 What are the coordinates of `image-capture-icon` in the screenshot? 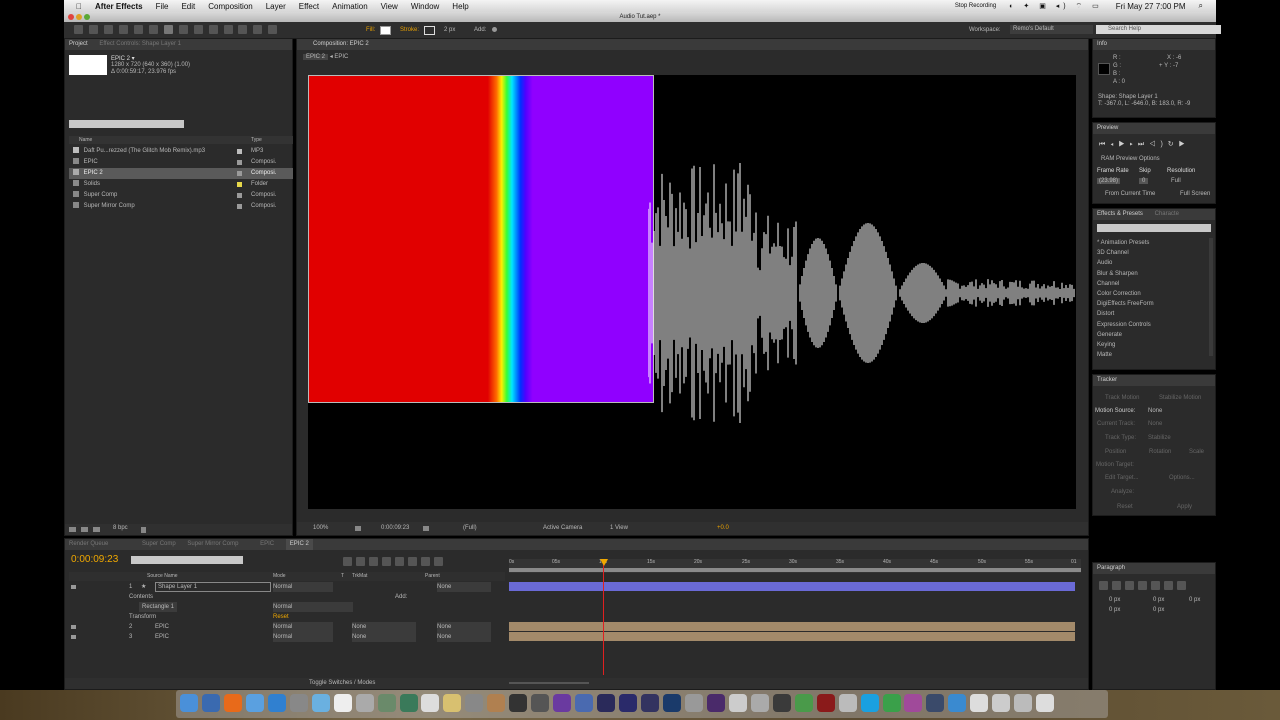 It's located at (759, 703).